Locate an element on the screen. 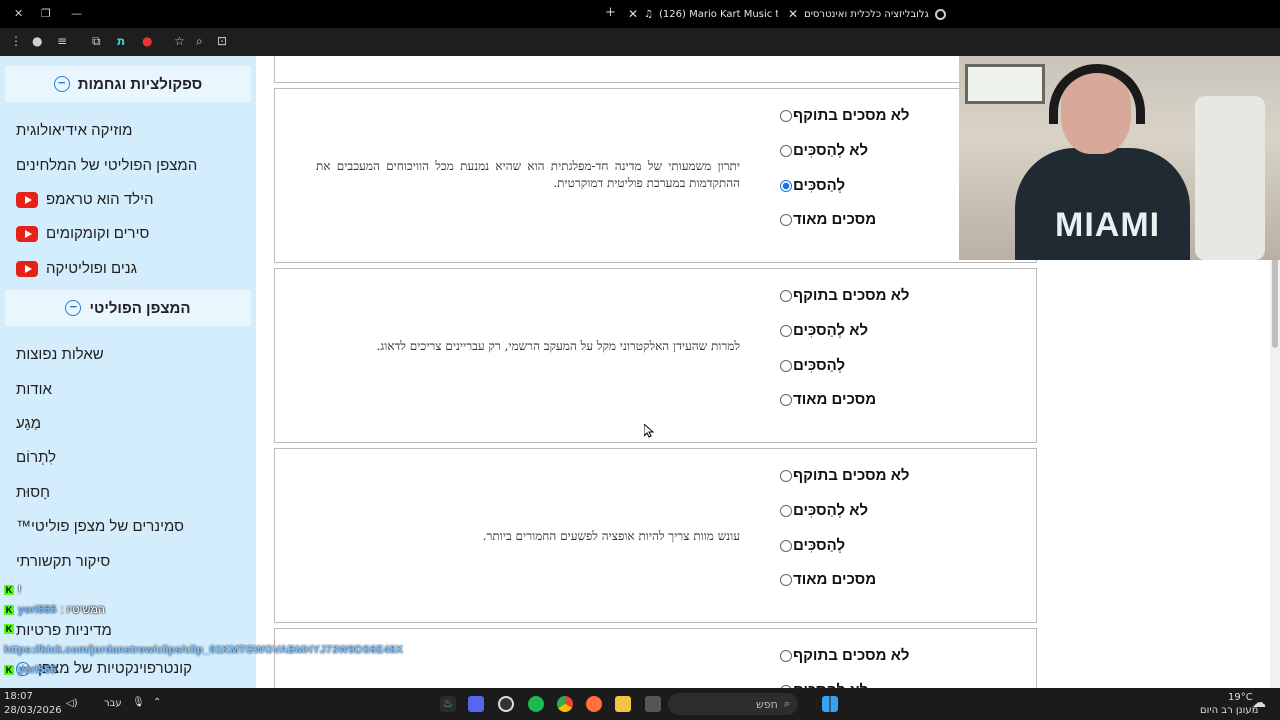 The image size is (1280, 720). zoom-icon: ⌕ is located at coordinates (199, 41).